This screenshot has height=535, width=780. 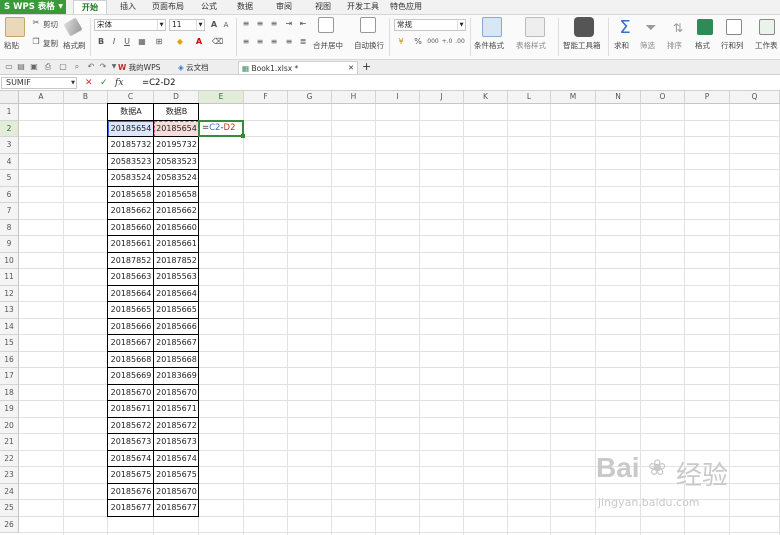 I want to click on cell-c23: 20185675, so click(x=131, y=475).